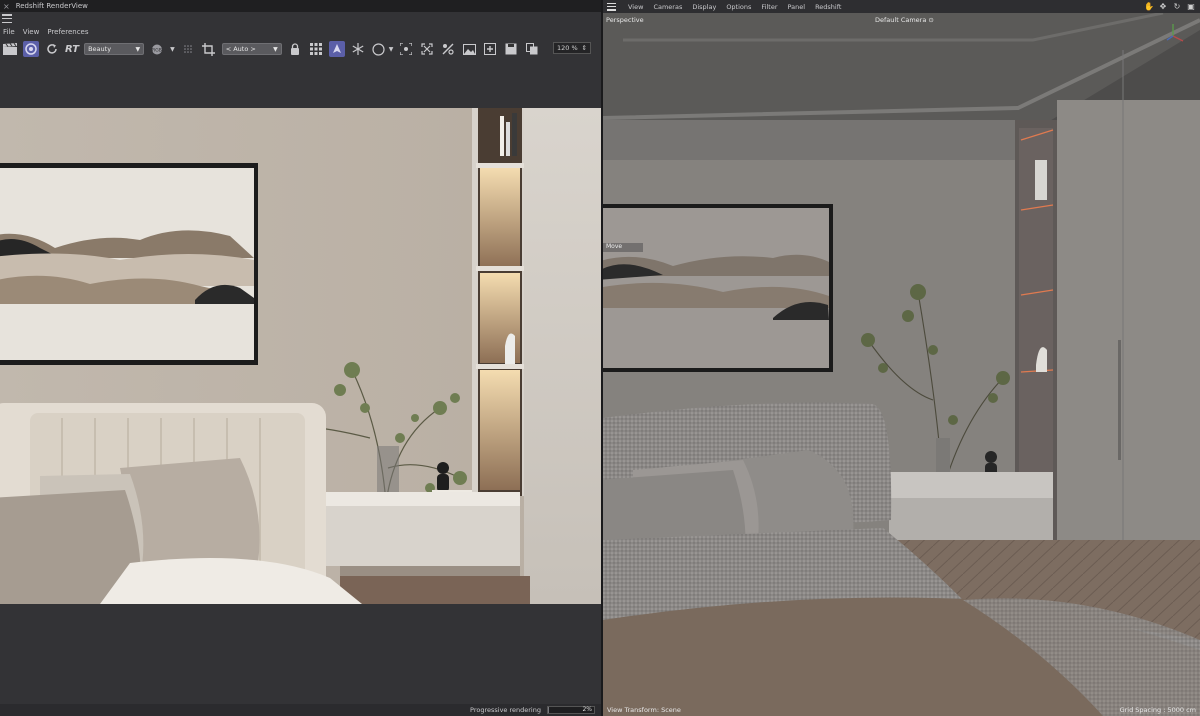  I want to click on viewport-menu-cameras: Cameras, so click(667, 7).